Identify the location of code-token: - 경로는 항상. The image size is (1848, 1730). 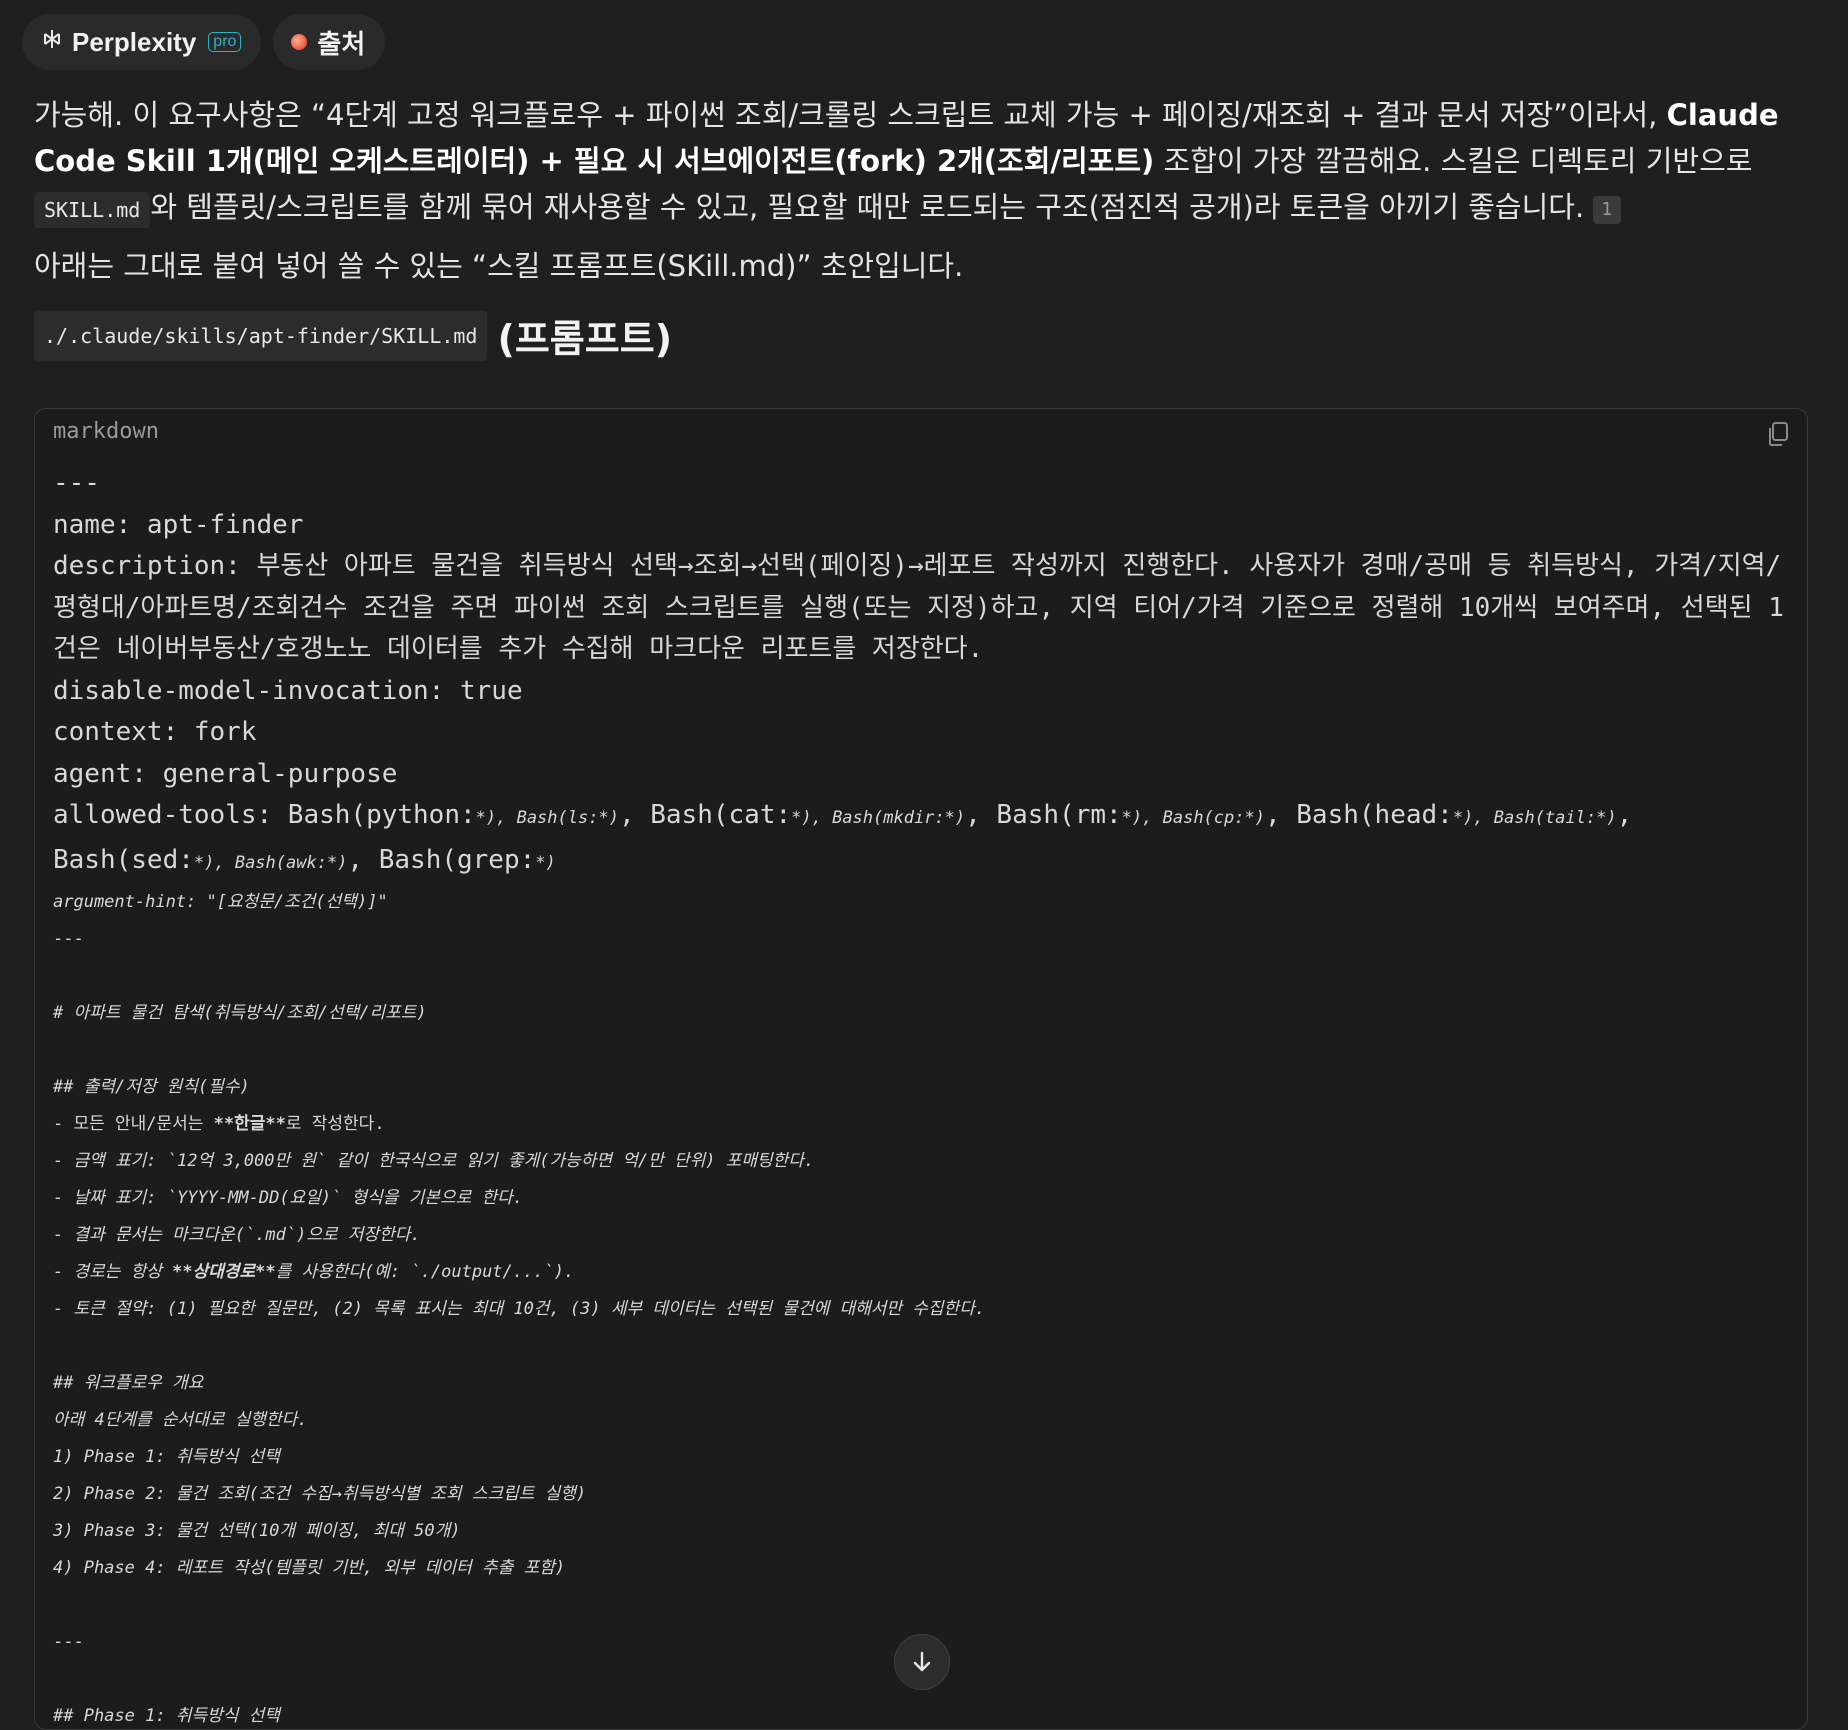
(113, 1272).